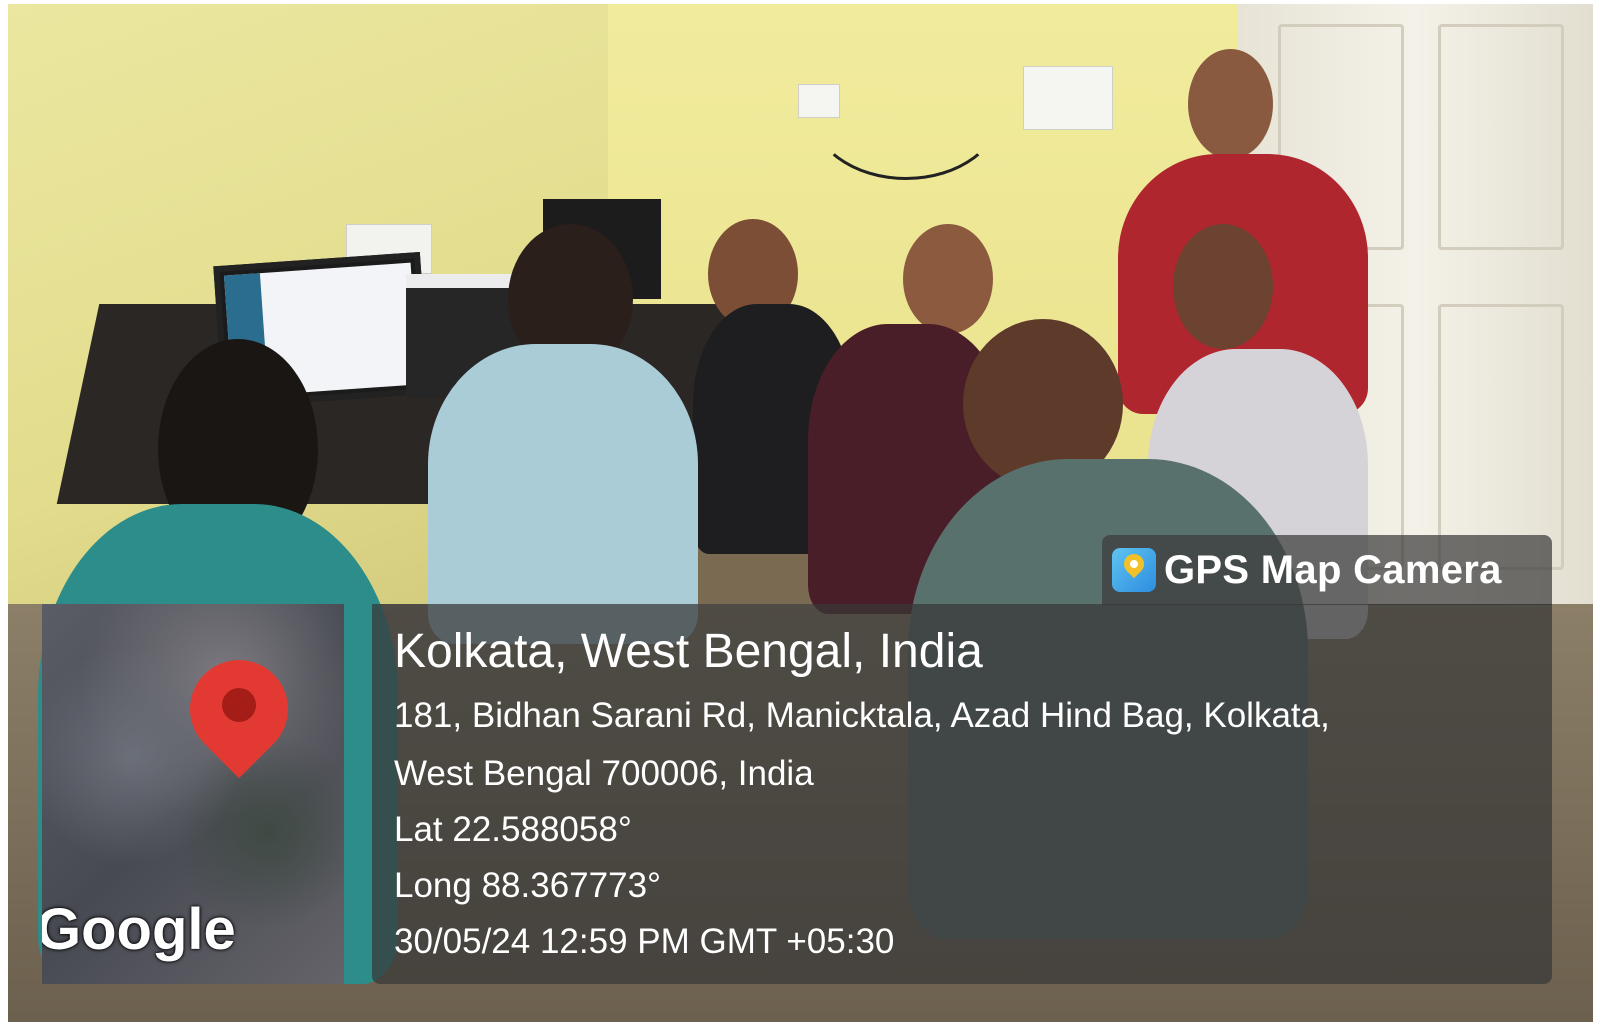 Image resolution: width=1601 pixels, height=1031 pixels. Describe the element at coordinates (604, 773) in the screenshot. I see `address-line-2: West Bengal 700006, India` at that location.